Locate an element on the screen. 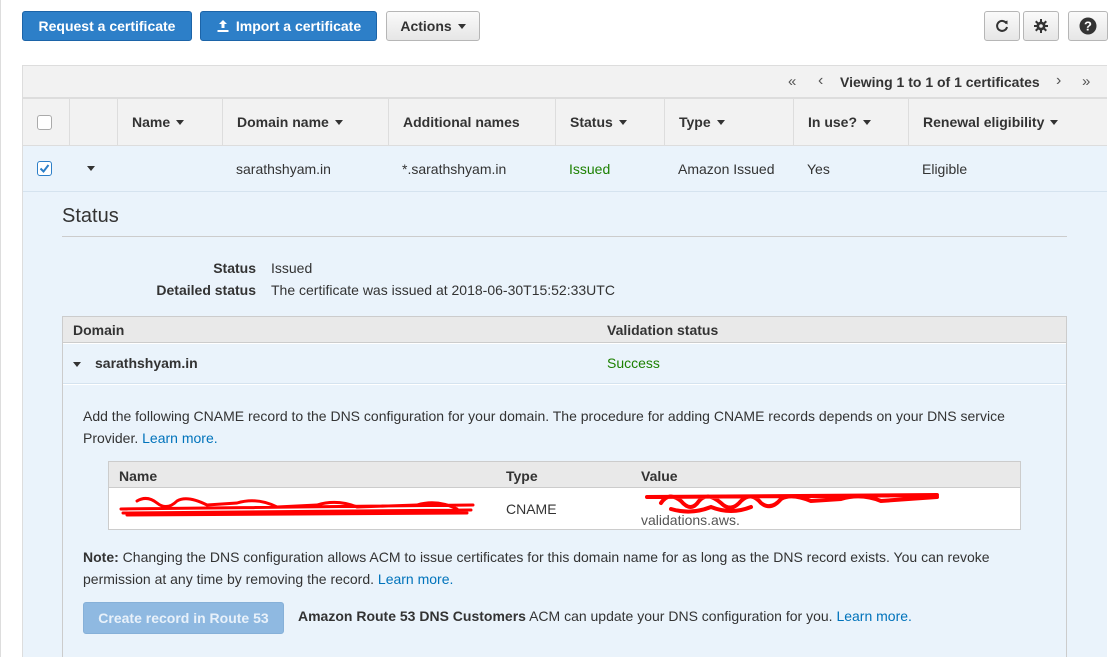 The image size is (1119, 657). column-renewal-label: Renewal eligibility is located at coordinates (984, 122).